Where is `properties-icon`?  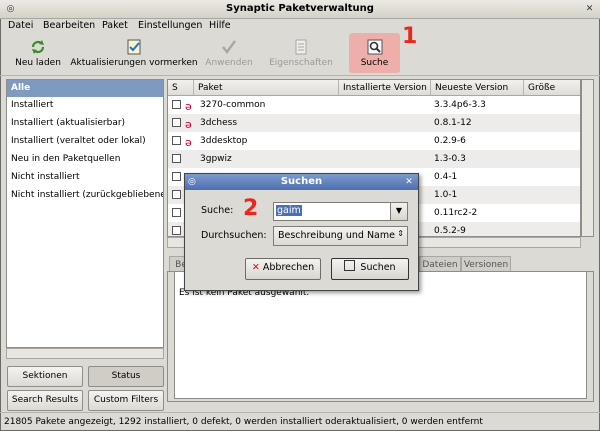 properties-icon is located at coordinates (301, 47).